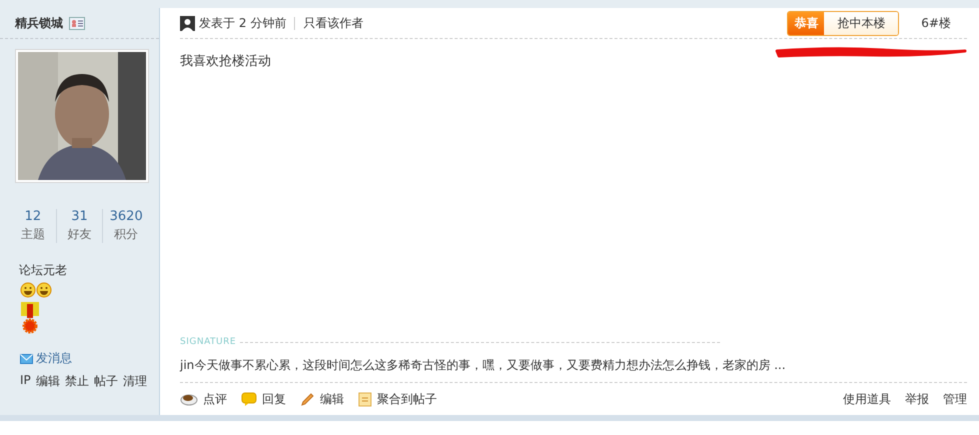  What do you see at coordinates (76, 381) in the screenshot?
I see `admin-link: 禁止` at bounding box center [76, 381].